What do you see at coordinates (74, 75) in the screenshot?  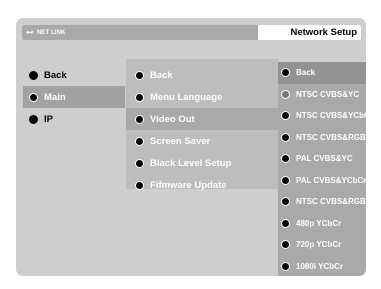 I see `menu1-item-back: Back` at bounding box center [74, 75].